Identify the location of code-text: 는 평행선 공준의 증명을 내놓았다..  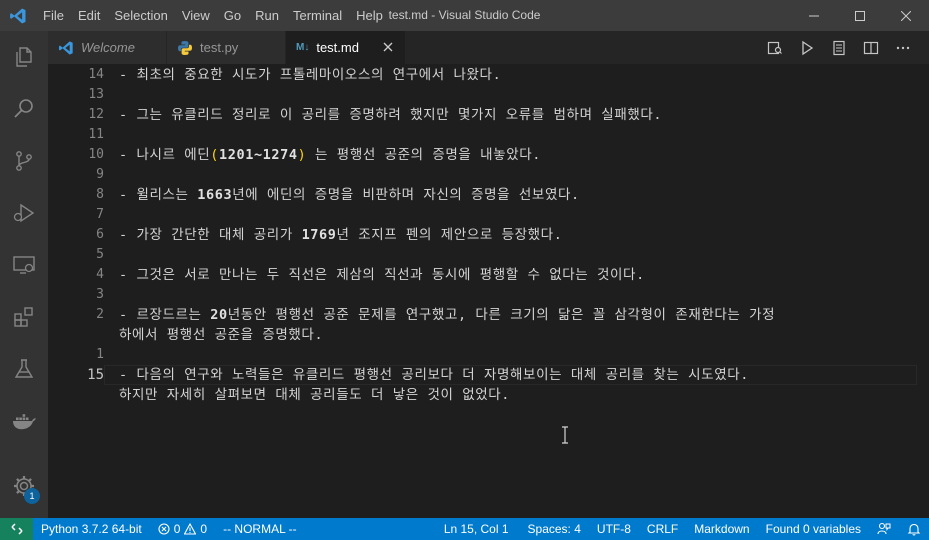
(423, 155).